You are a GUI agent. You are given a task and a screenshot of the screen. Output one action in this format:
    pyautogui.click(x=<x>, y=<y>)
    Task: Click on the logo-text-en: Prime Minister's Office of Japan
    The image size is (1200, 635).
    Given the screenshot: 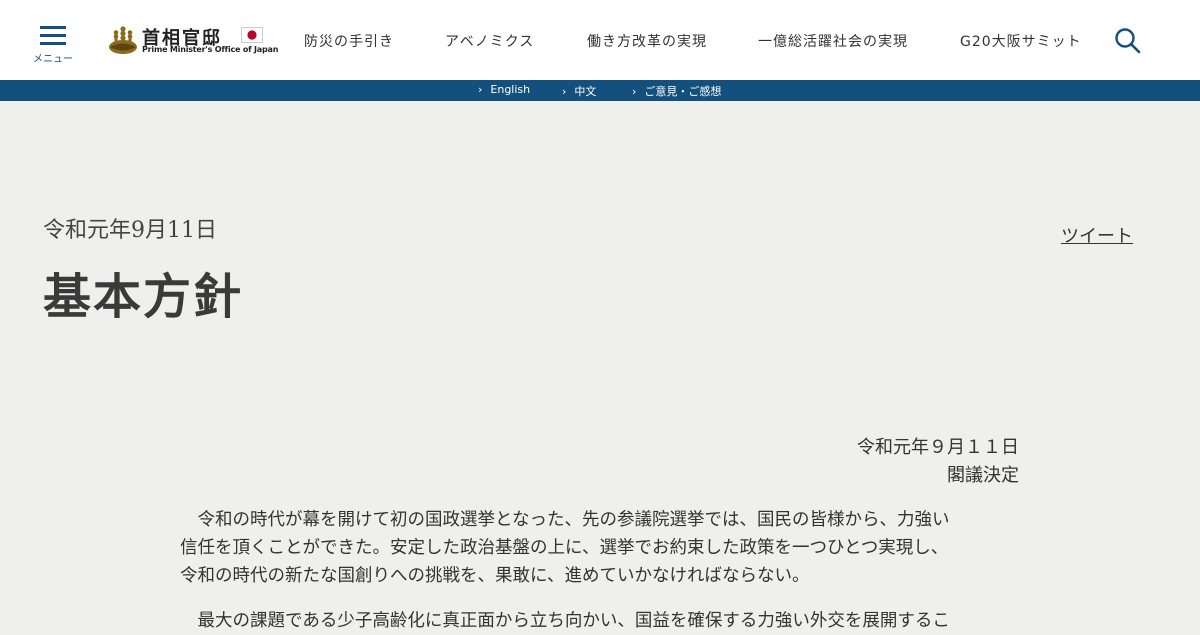 What is the action you would take?
    pyautogui.click(x=210, y=49)
    